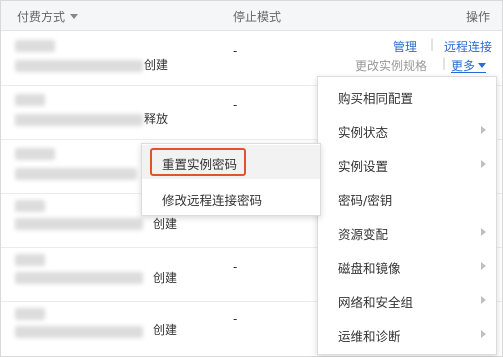 This screenshot has width=503, height=357. I want to click on menu-item-label: 密码/密钥, so click(365, 200).